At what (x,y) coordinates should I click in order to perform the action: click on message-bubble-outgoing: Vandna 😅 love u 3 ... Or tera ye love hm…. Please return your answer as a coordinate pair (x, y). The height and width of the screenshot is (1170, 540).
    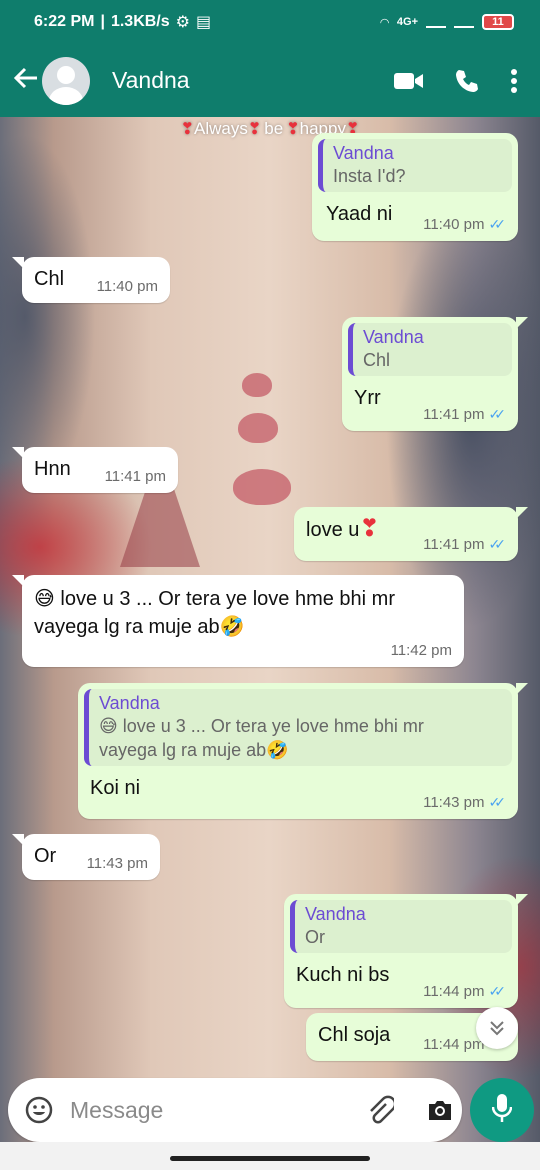
    Looking at the image, I should click on (303, 751).